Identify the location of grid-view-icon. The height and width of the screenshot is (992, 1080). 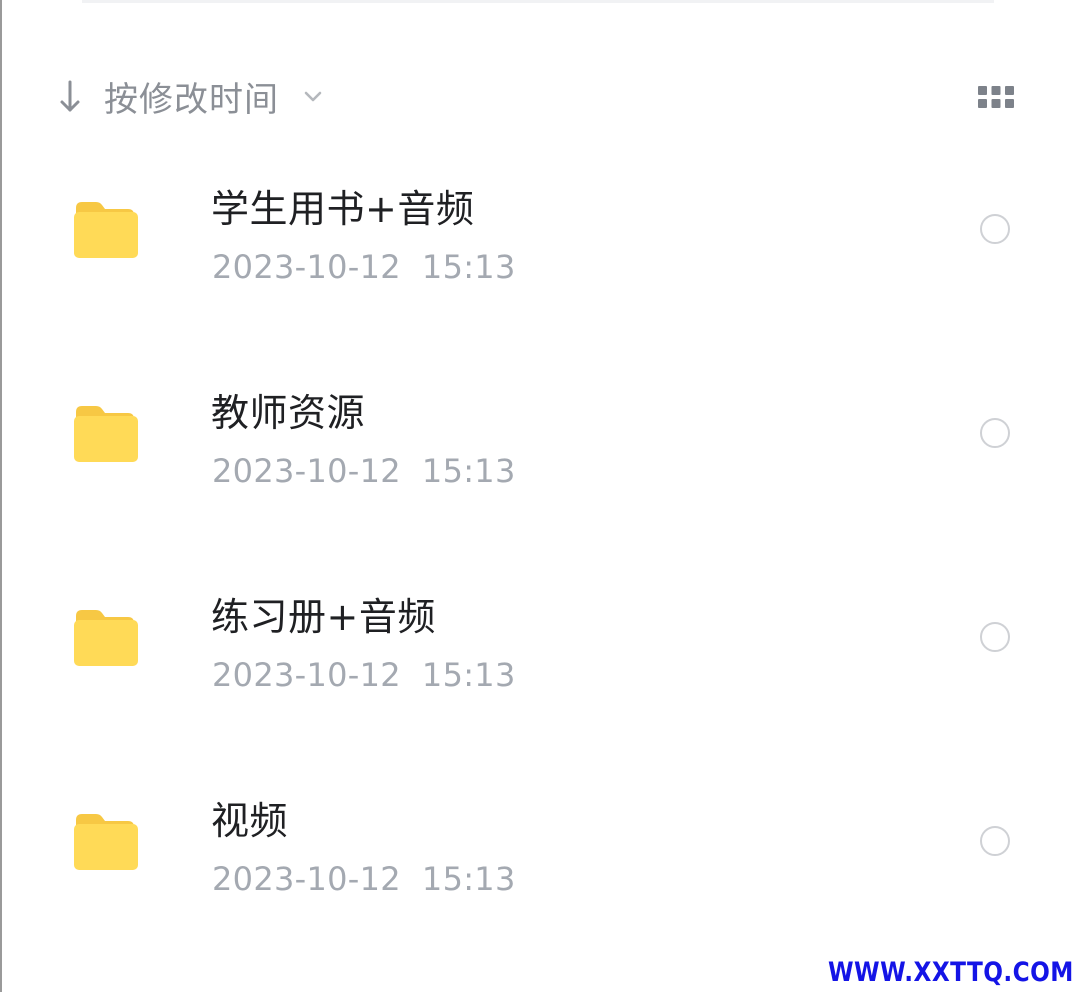
(996, 97).